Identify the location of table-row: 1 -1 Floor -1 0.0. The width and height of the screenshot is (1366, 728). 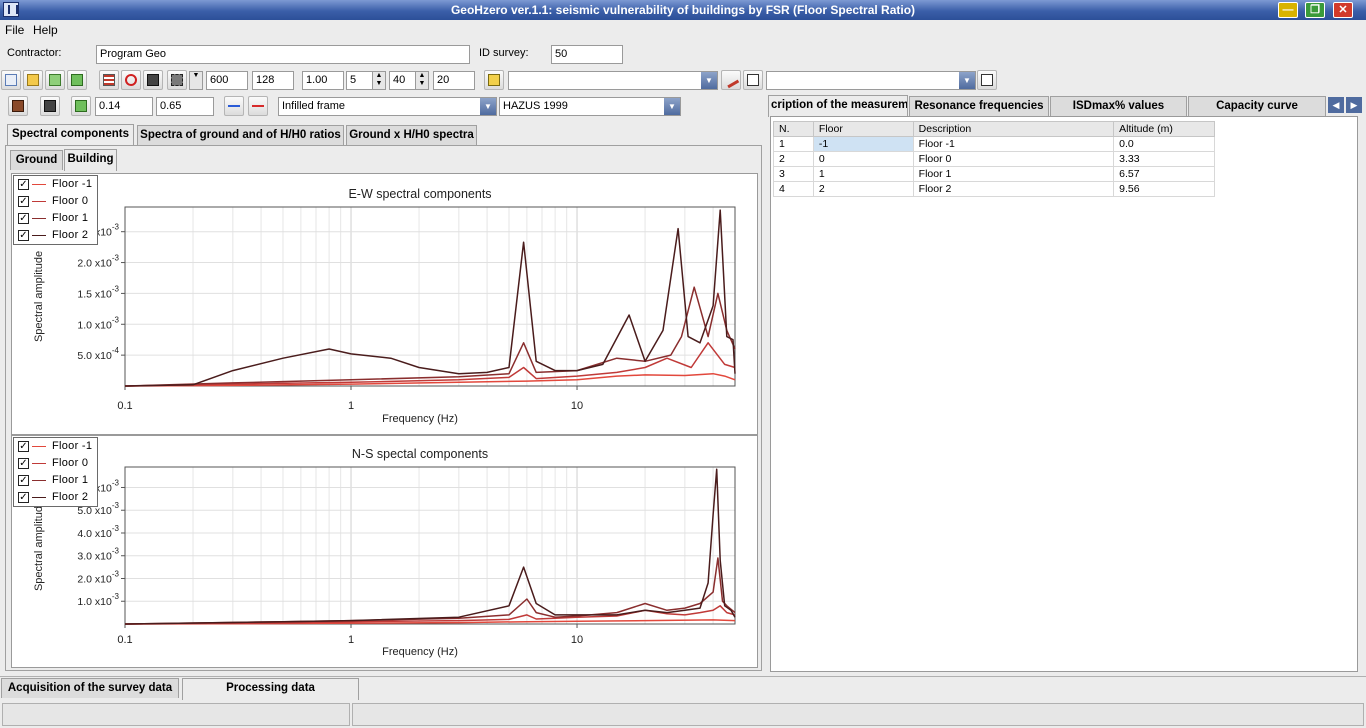
(994, 144).